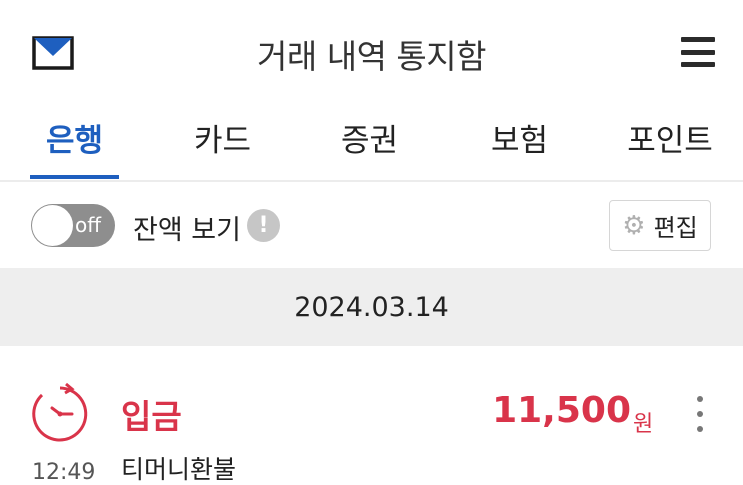 This screenshot has width=743, height=485. What do you see at coordinates (519, 147) in the screenshot?
I see `tab-insurance: 보험` at bounding box center [519, 147].